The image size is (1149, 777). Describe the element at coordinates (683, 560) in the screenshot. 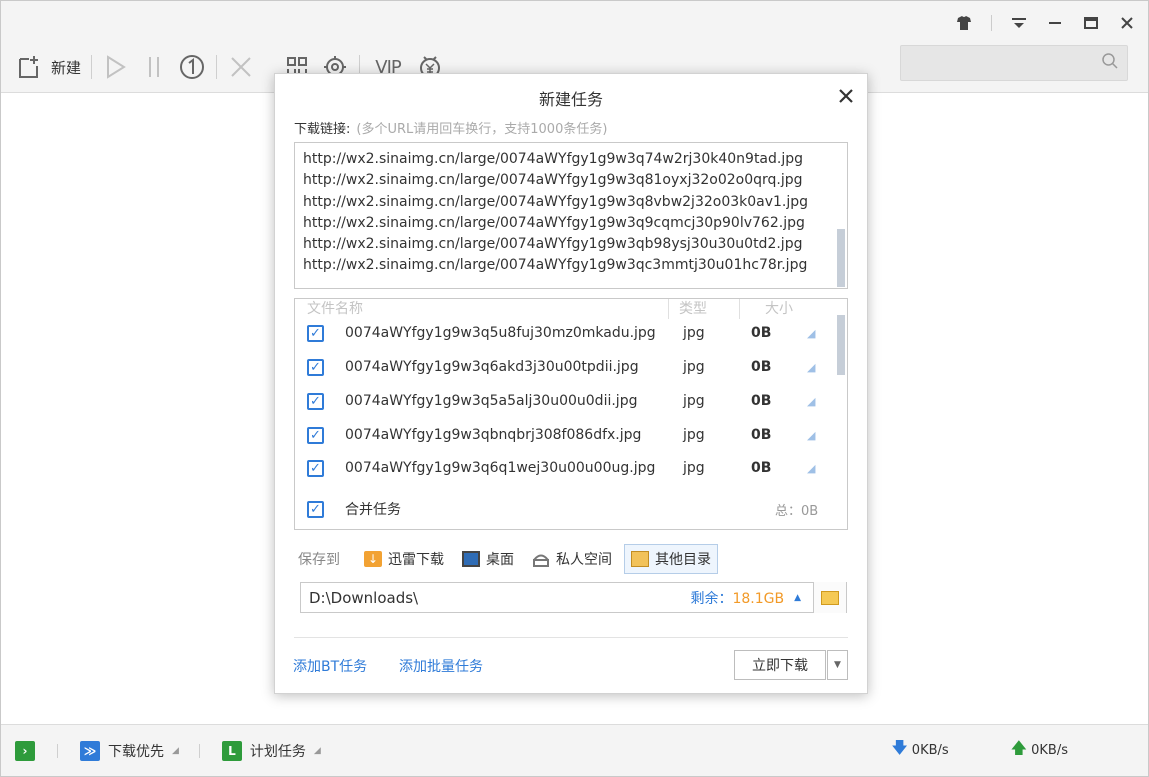

I see `location-label: 其他目录` at that location.